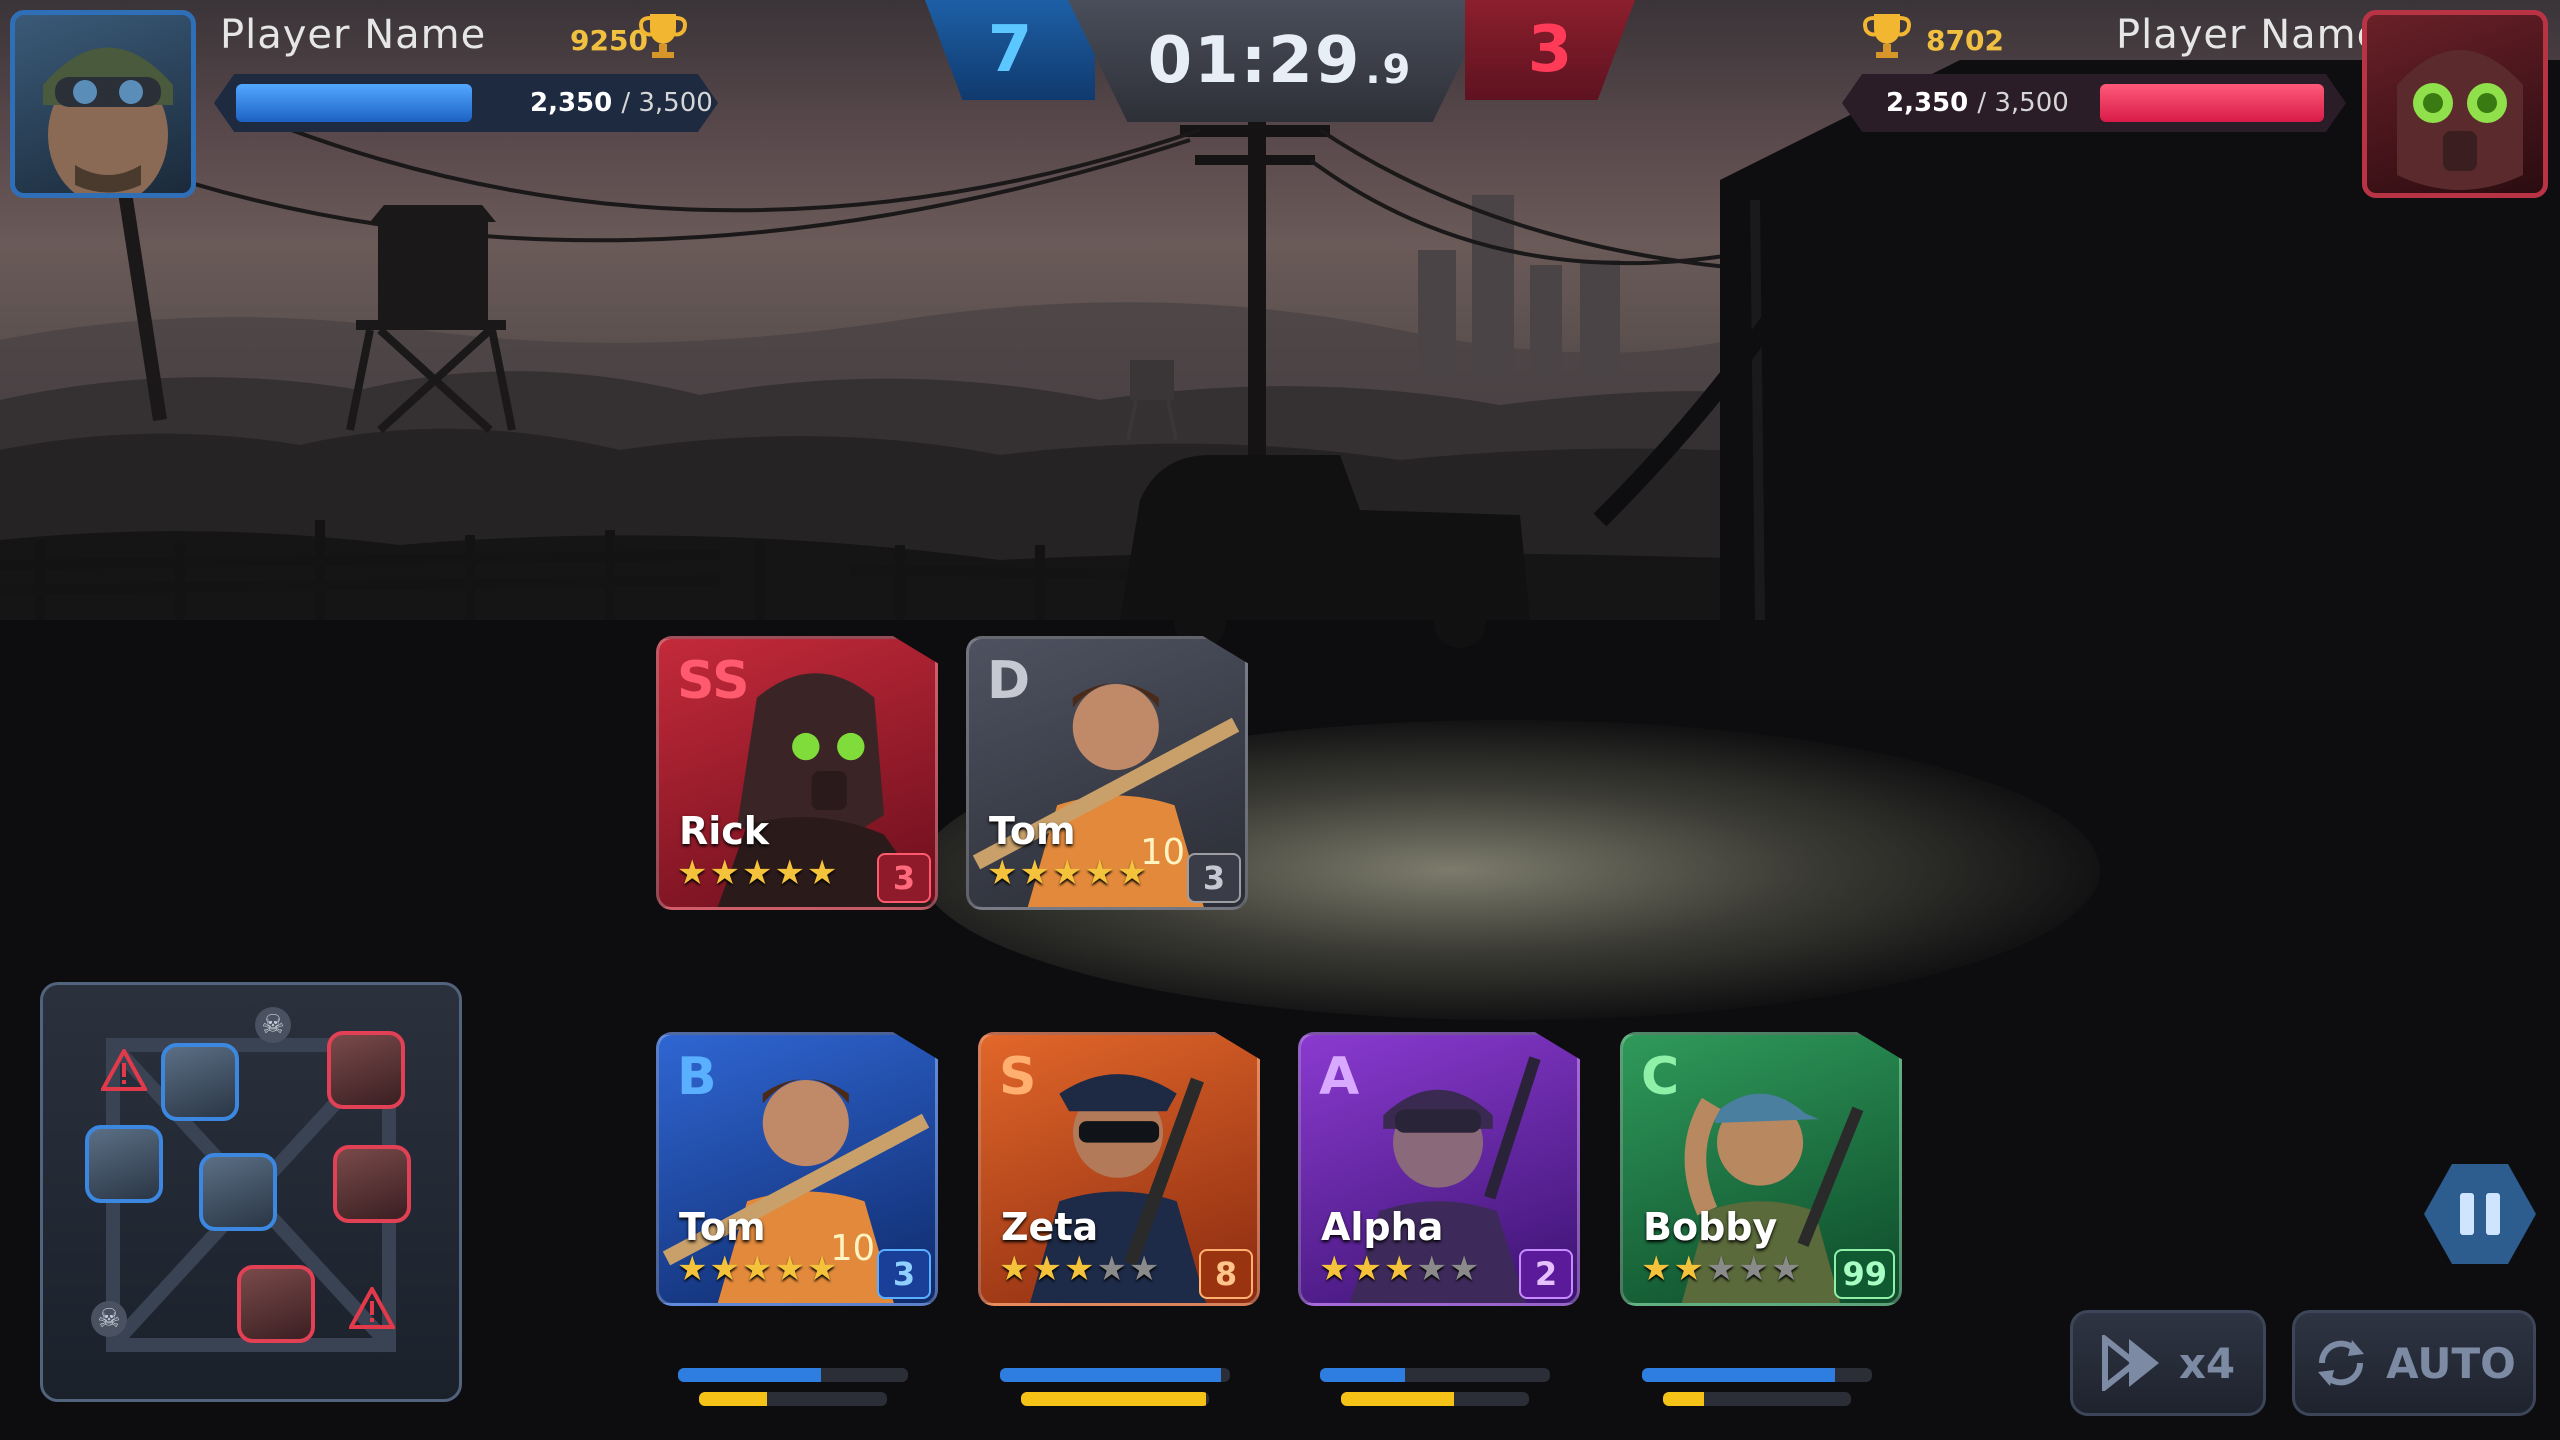 The image size is (2560, 1440). I want to click on player-left-hp-text: 2,350 / 3,500, so click(621, 103).